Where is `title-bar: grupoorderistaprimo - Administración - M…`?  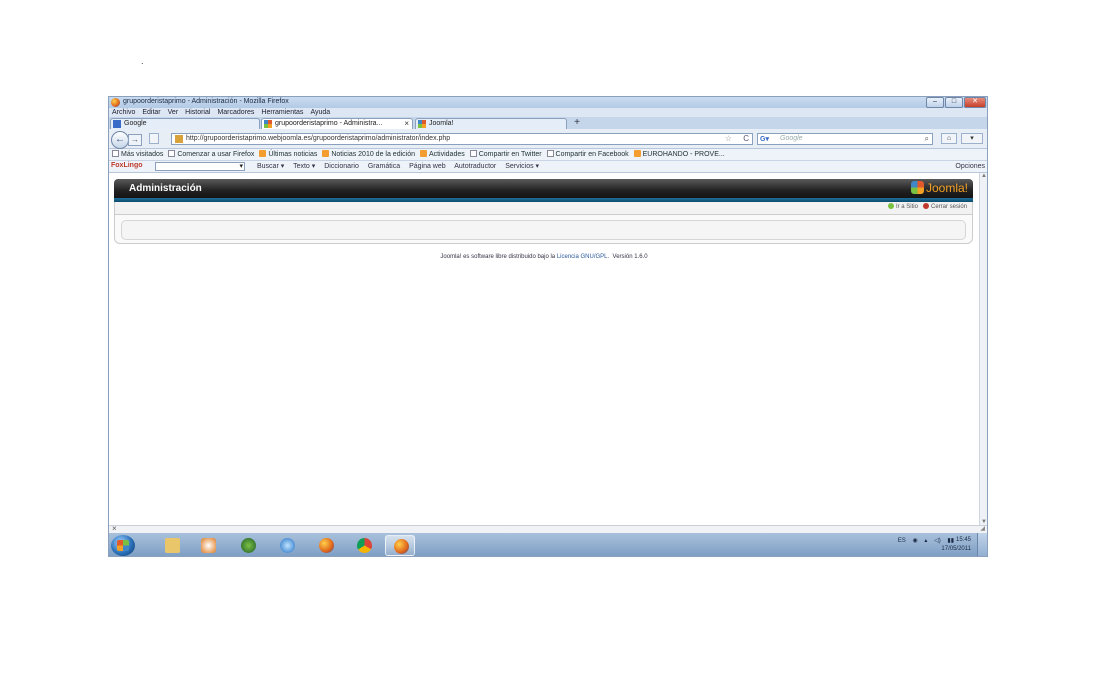
title-bar: grupoorderistaprimo - Administración - M… is located at coordinates (548, 102).